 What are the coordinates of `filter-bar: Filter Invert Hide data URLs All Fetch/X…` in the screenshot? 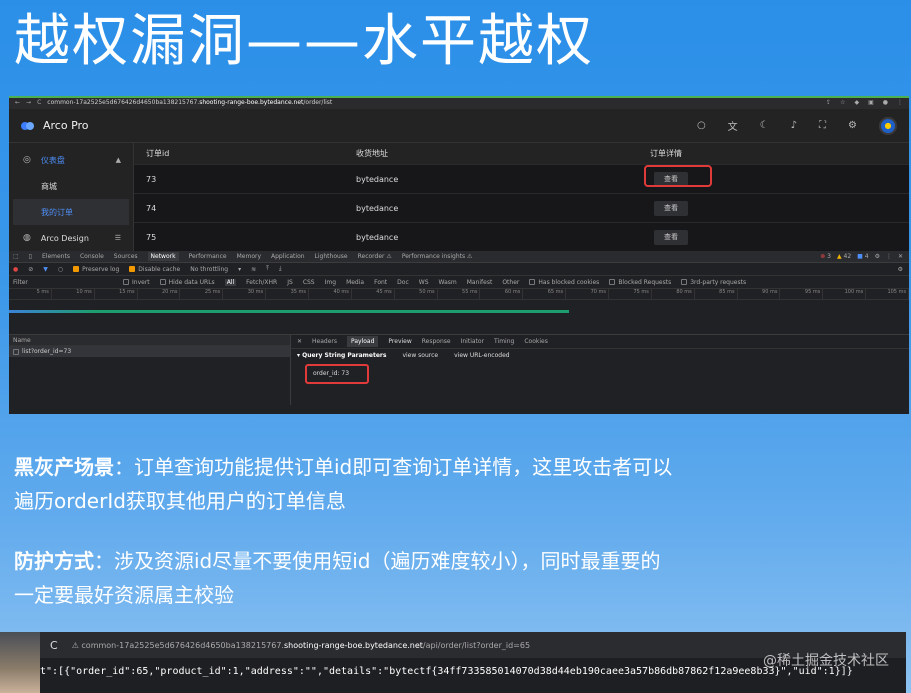 It's located at (459, 282).